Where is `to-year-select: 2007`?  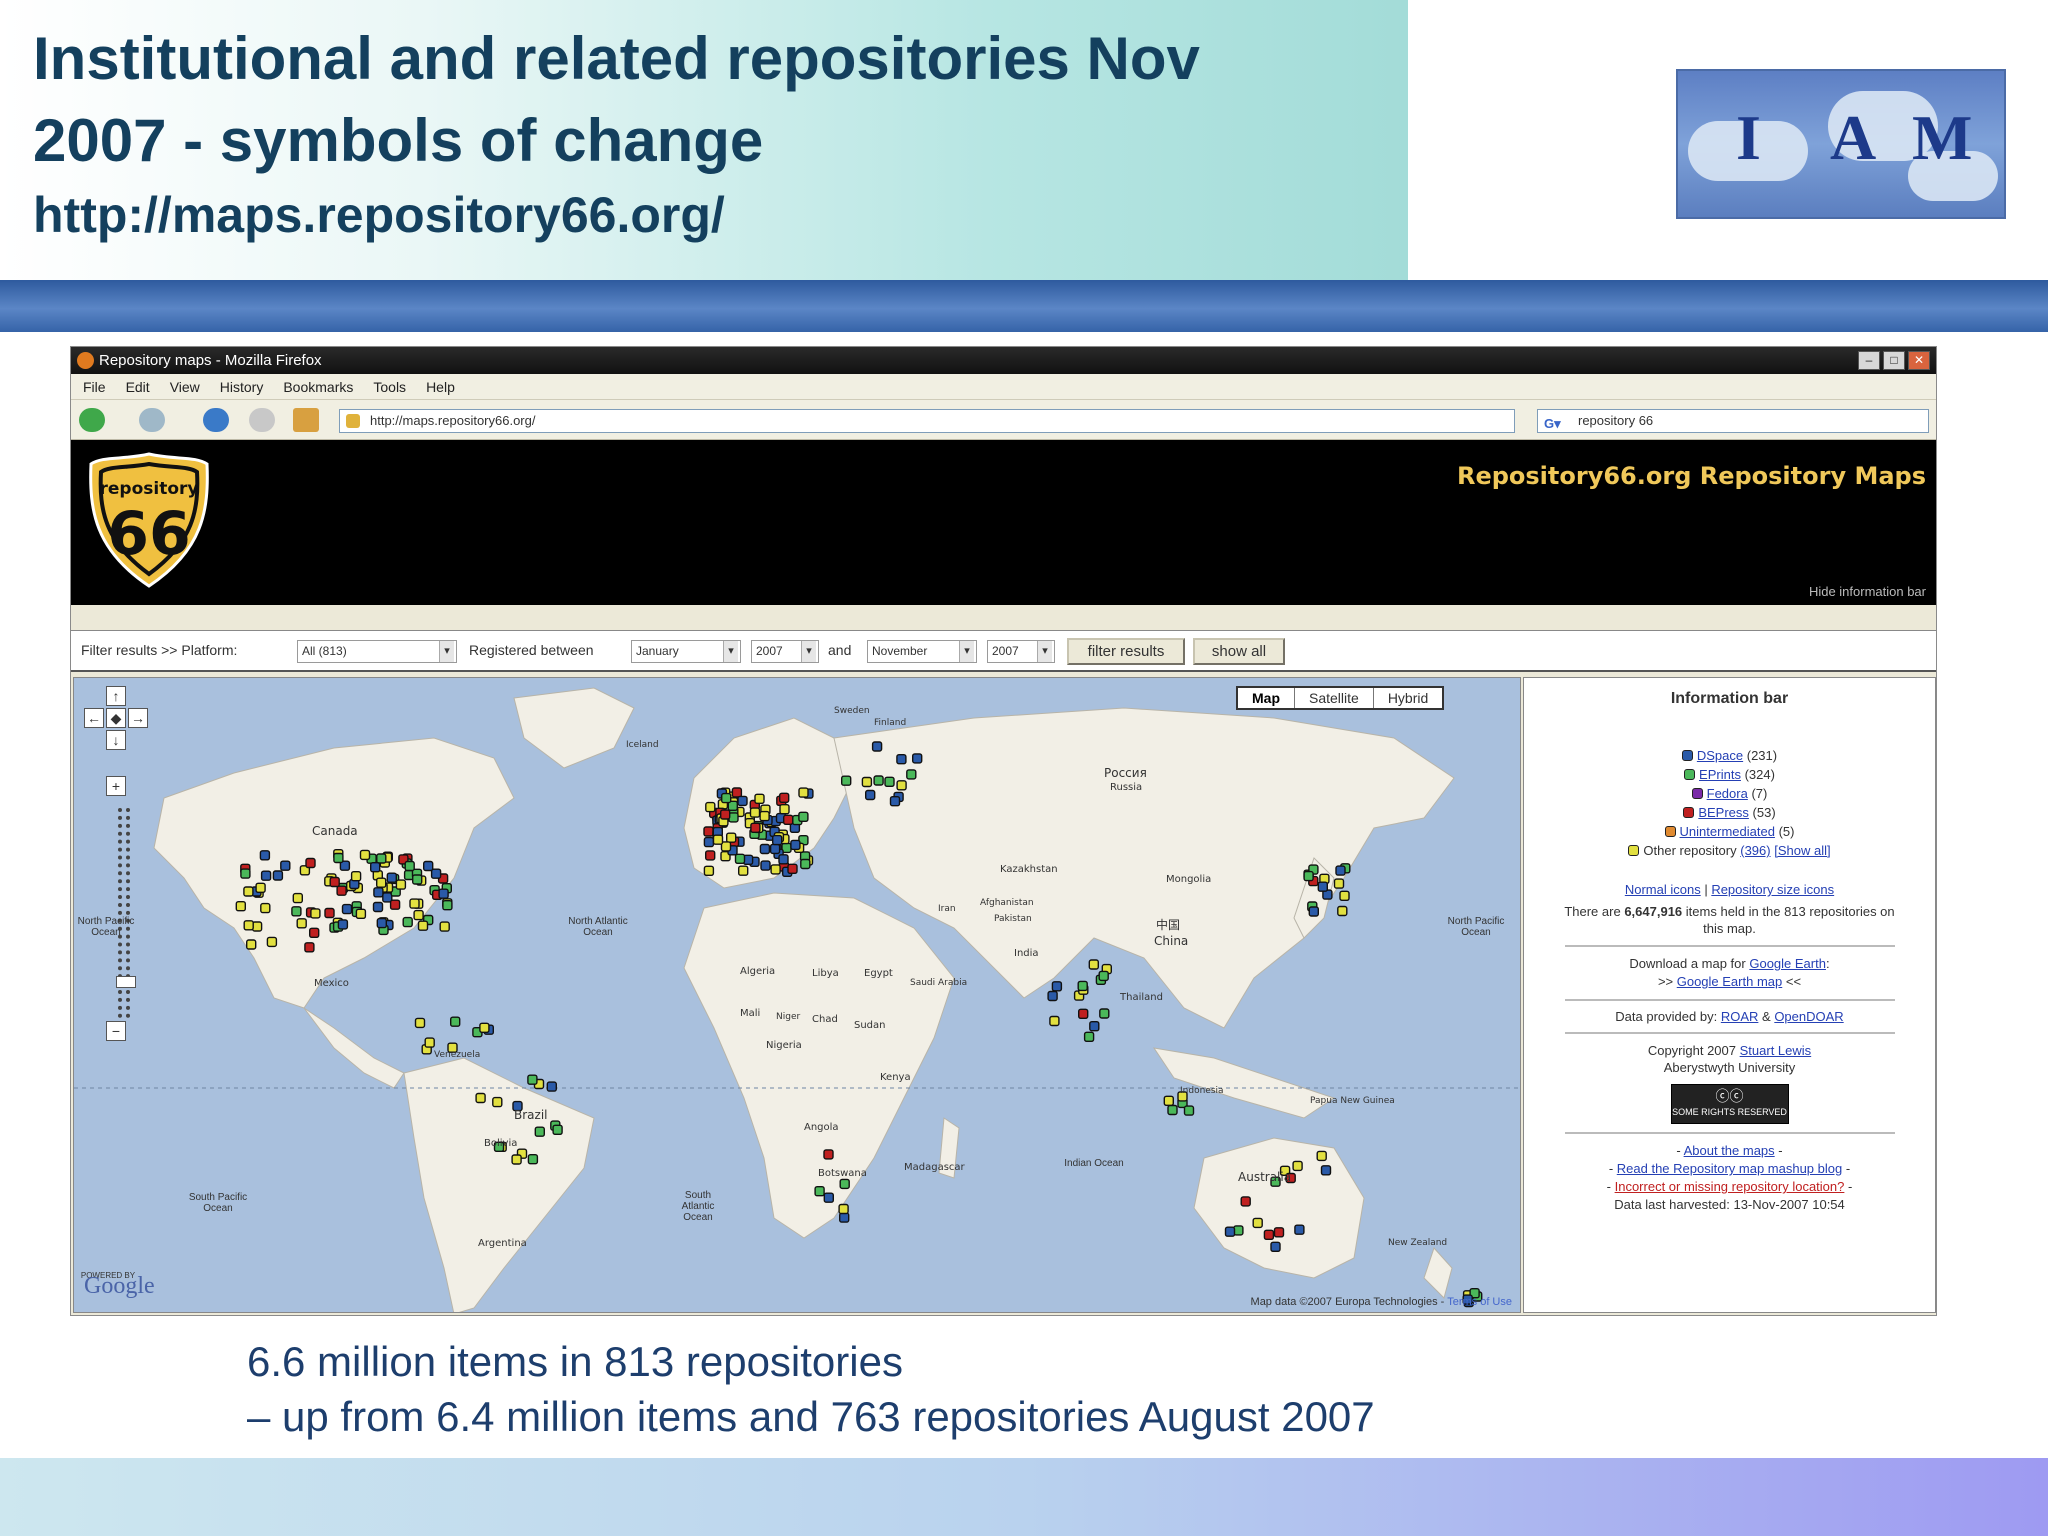
to-year-select: 2007 is located at coordinates (1021, 651).